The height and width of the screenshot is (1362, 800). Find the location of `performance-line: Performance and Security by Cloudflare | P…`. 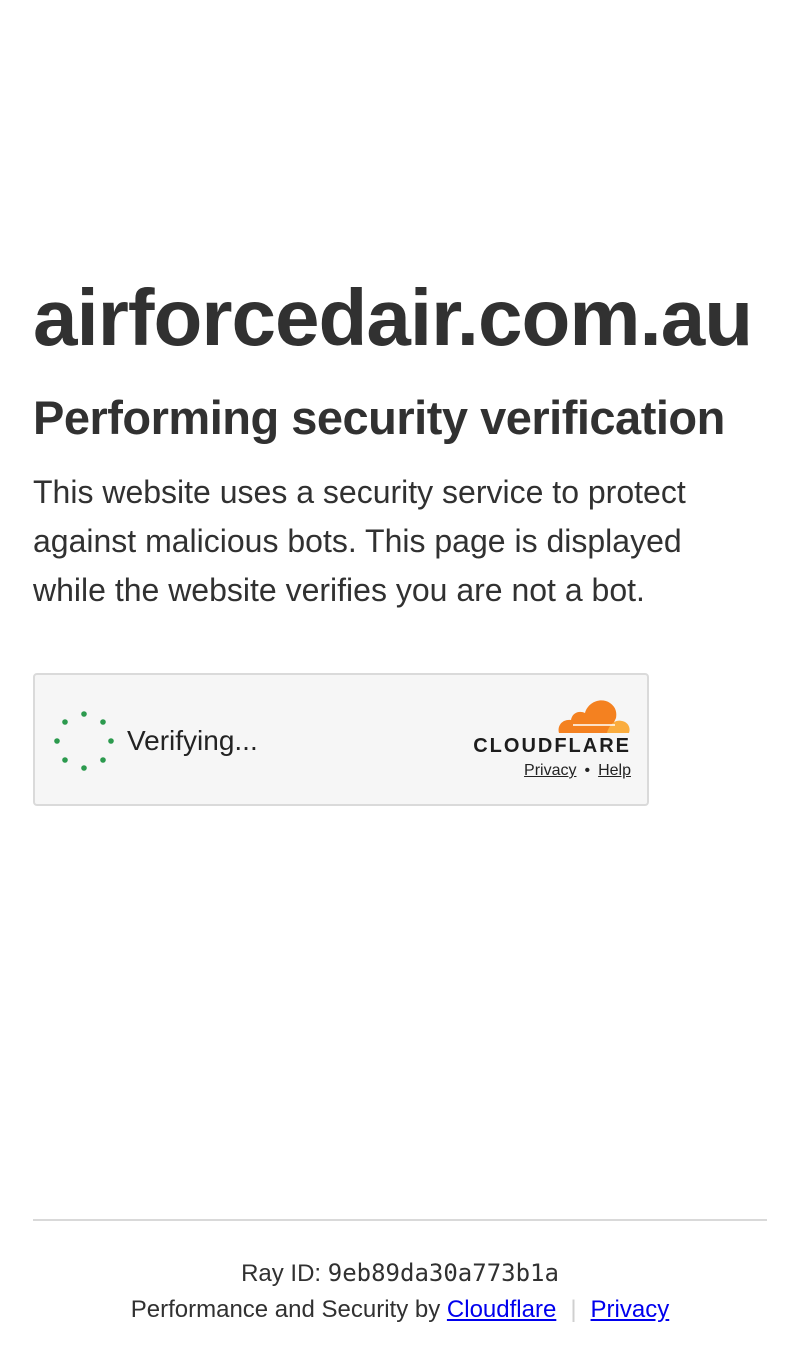

performance-line: Performance and Security by Cloudflare | P… is located at coordinates (400, 1310).